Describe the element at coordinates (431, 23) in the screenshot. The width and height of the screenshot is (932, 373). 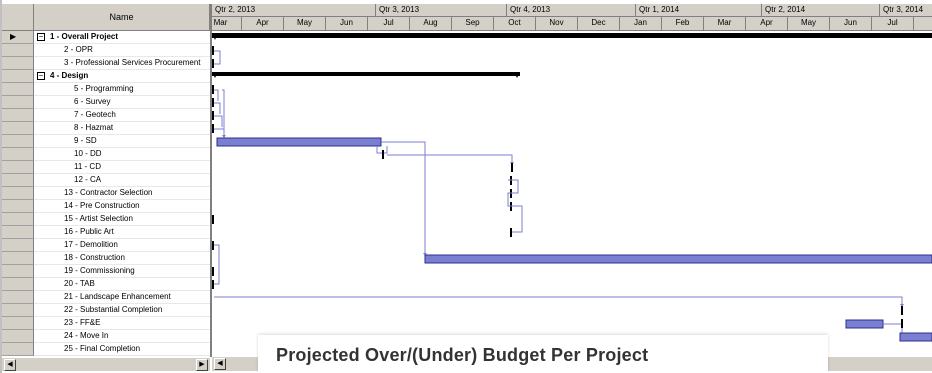
I see `timescale-month: Aug` at that location.